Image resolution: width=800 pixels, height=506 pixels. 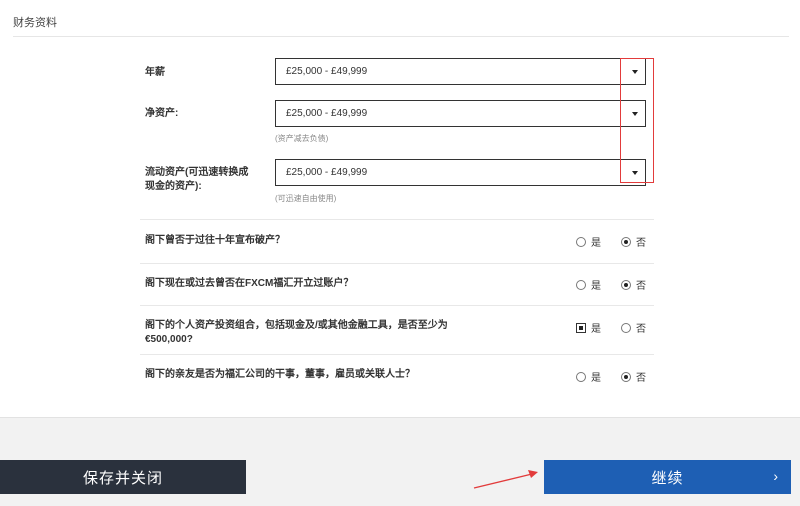 I want to click on net-worth-label: 净资产:, so click(x=162, y=113).